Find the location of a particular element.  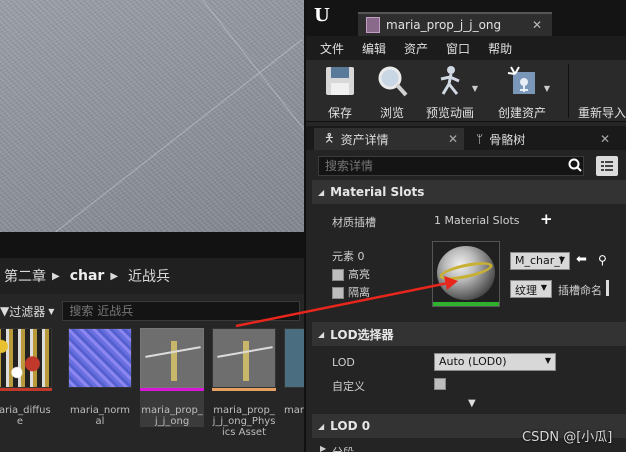

menu-bar: 文件 编辑 资产 窗口 帮助 is located at coordinates (466, 48).